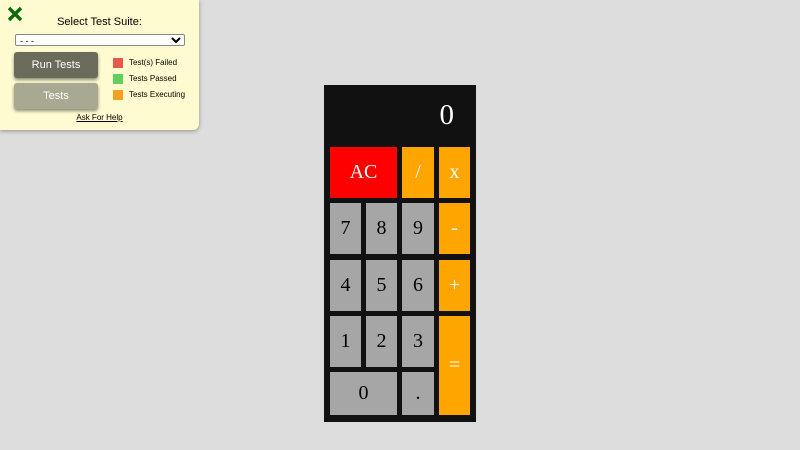  I want to click on calculator: 0 AC / x 7 8 9 - 4 5 6 + 1 2 3 = 0 ., so click(400, 253).